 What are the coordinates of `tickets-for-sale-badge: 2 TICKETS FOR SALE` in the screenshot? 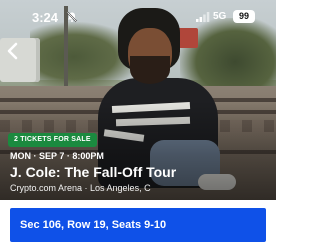 It's located at (52, 140).